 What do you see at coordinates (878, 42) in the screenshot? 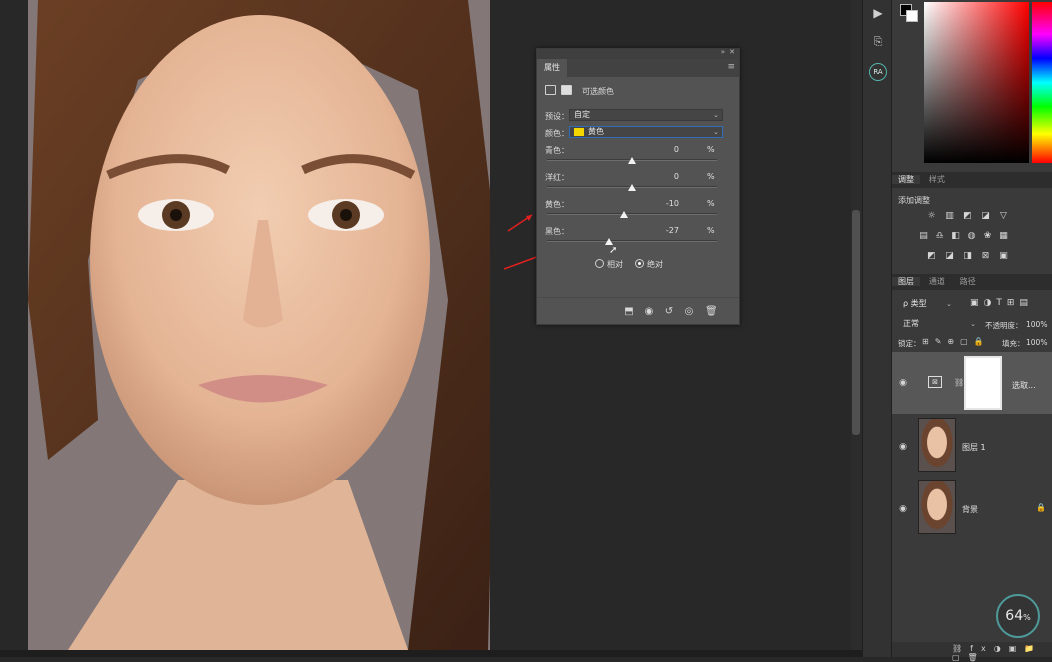
I see `history-brush-icon: ⎘` at bounding box center [878, 42].